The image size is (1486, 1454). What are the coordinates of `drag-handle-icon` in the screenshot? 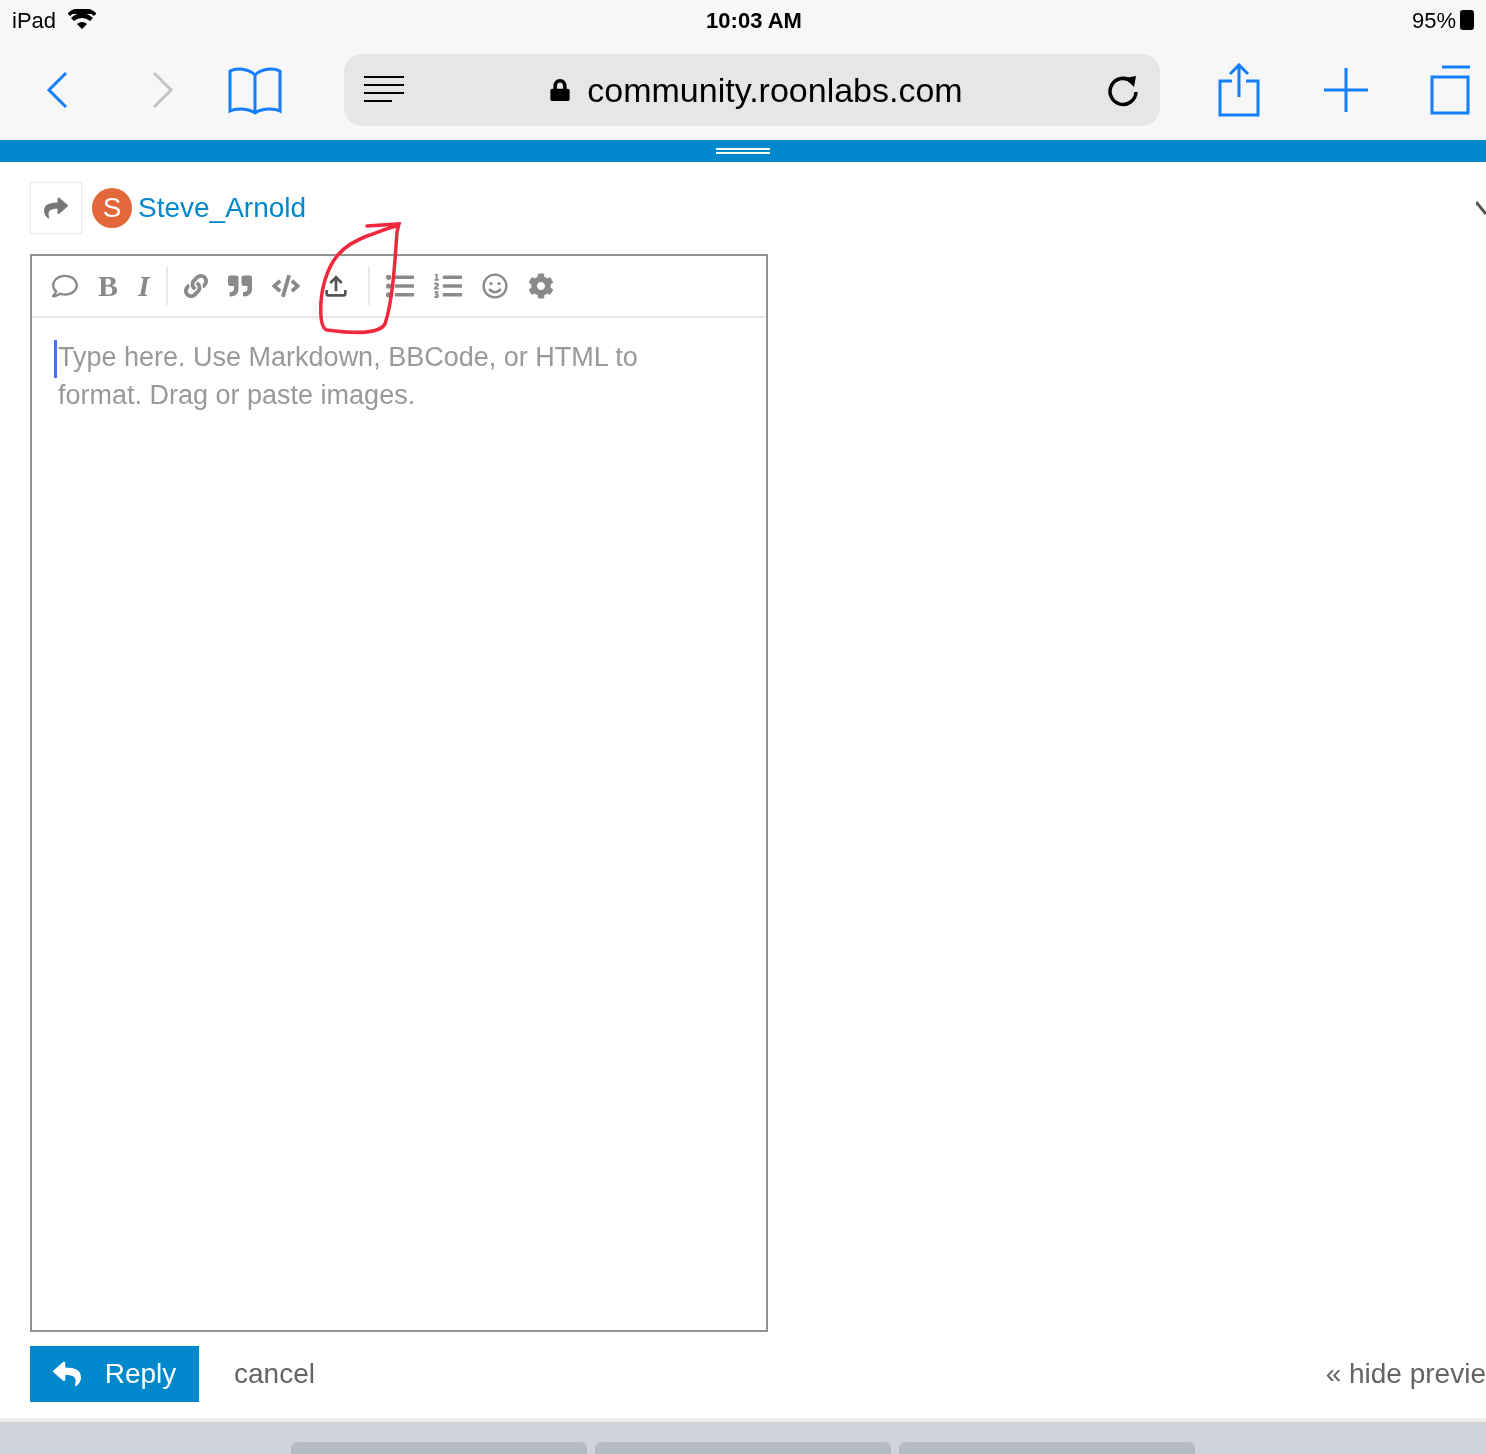 It's located at (743, 151).